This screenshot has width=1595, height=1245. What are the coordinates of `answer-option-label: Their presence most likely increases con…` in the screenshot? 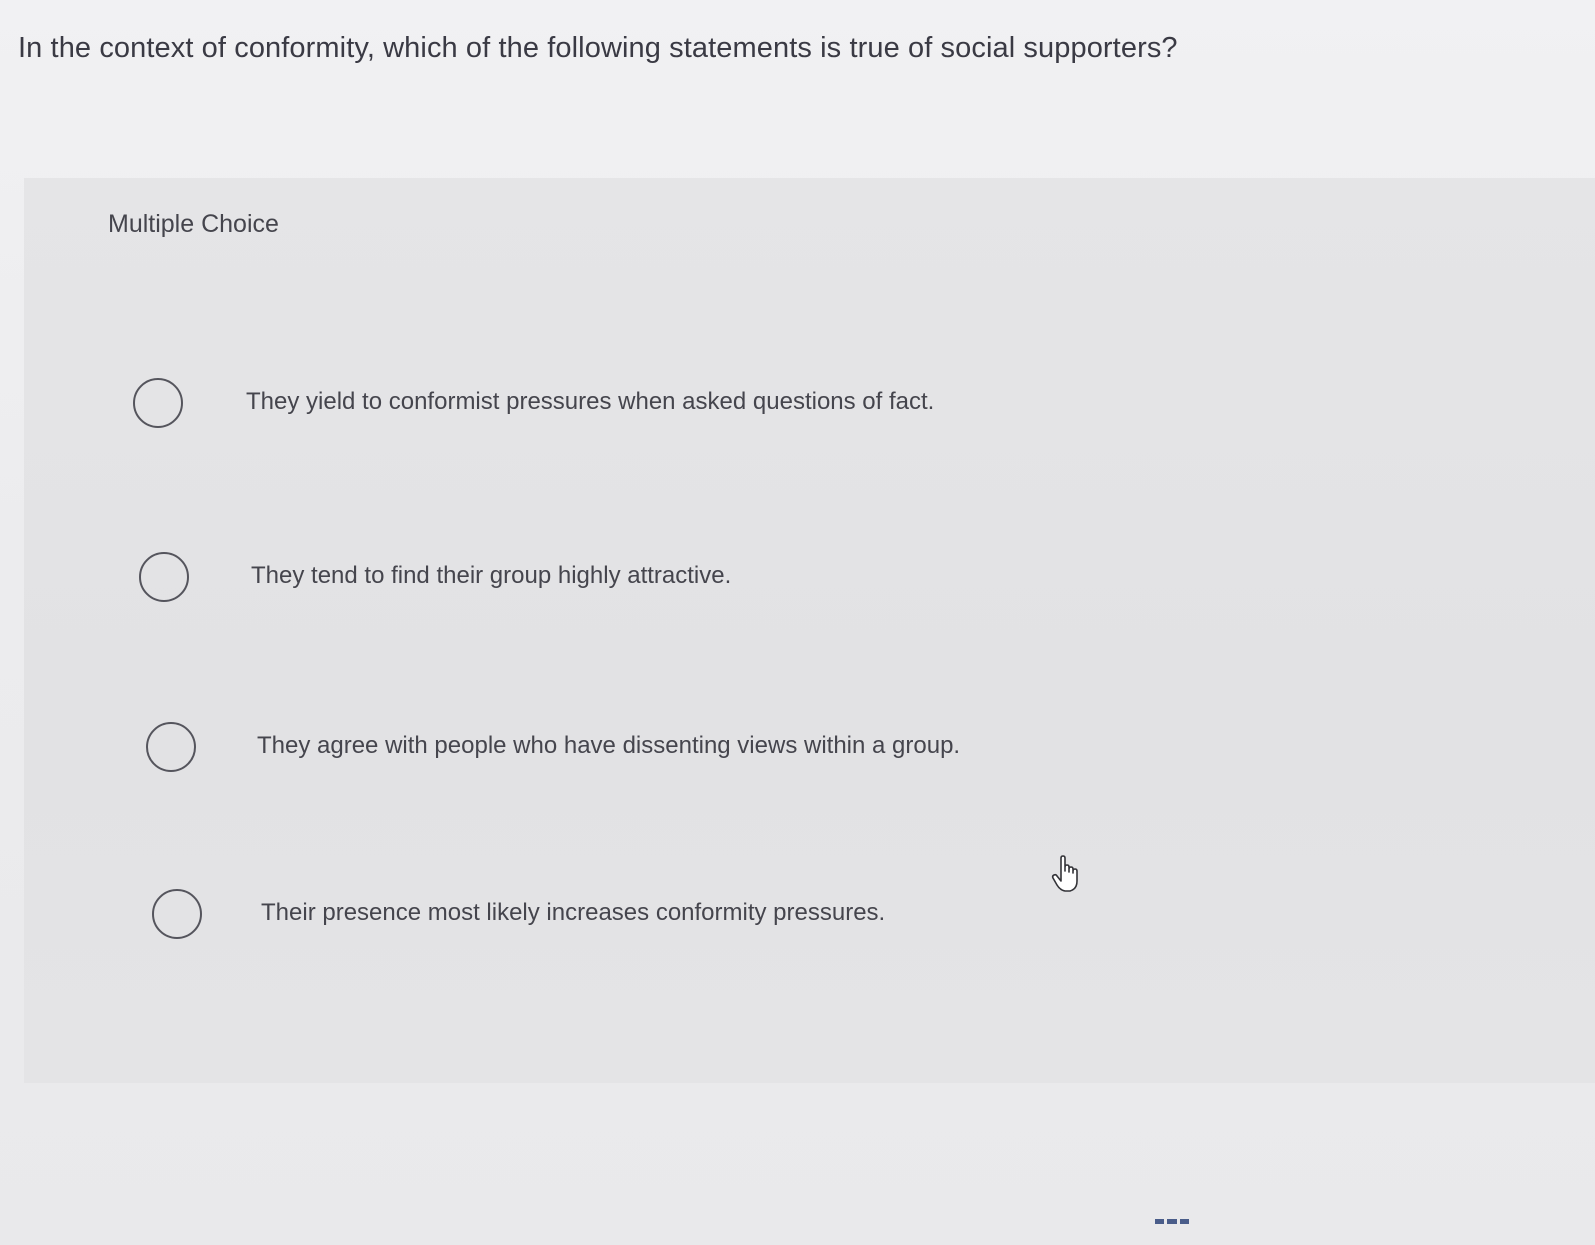 It's located at (573, 913).